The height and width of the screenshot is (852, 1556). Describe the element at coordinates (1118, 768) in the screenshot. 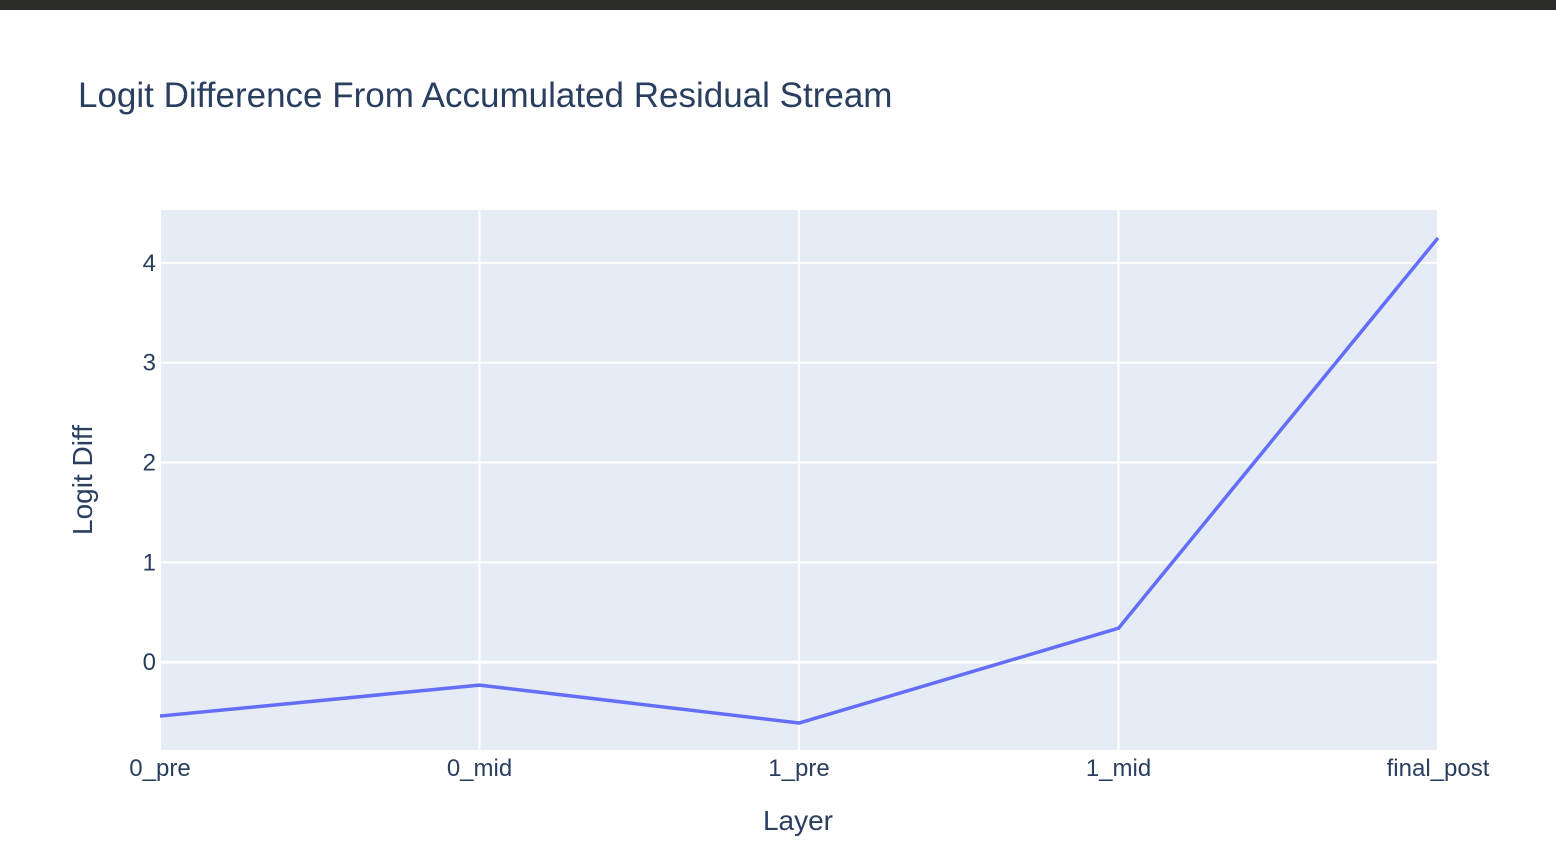

I see `x-tick-label: 1_mid` at that location.